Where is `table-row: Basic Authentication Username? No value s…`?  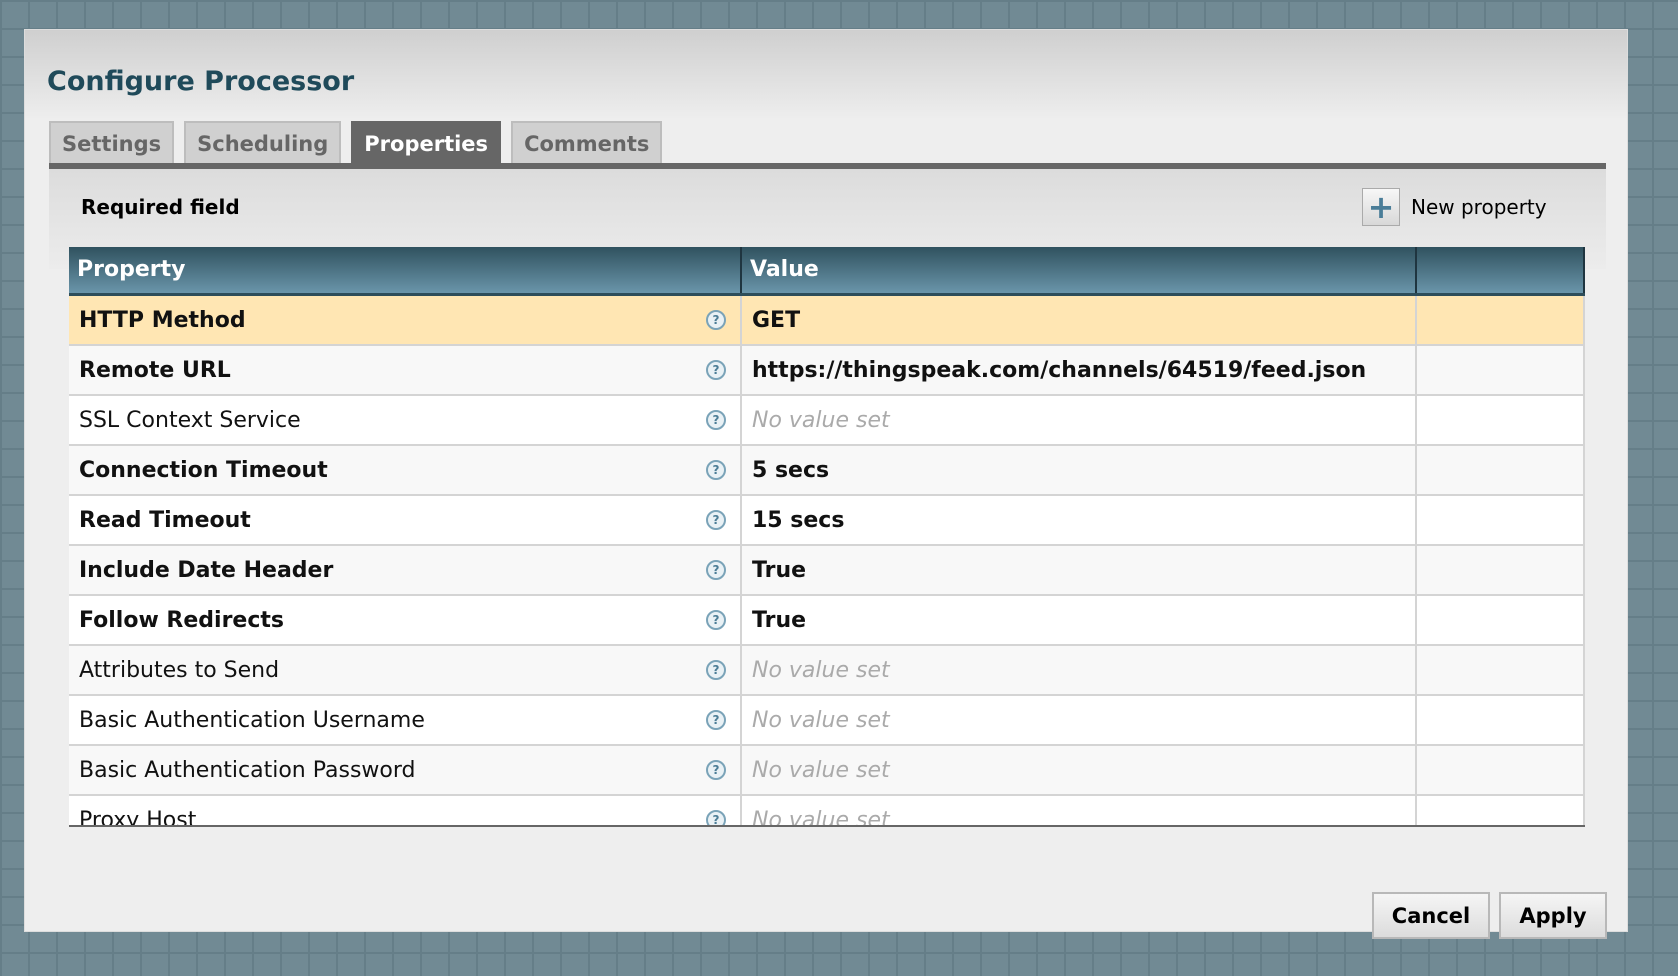
table-row: Basic Authentication Username? No value s… is located at coordinates (827, 721).